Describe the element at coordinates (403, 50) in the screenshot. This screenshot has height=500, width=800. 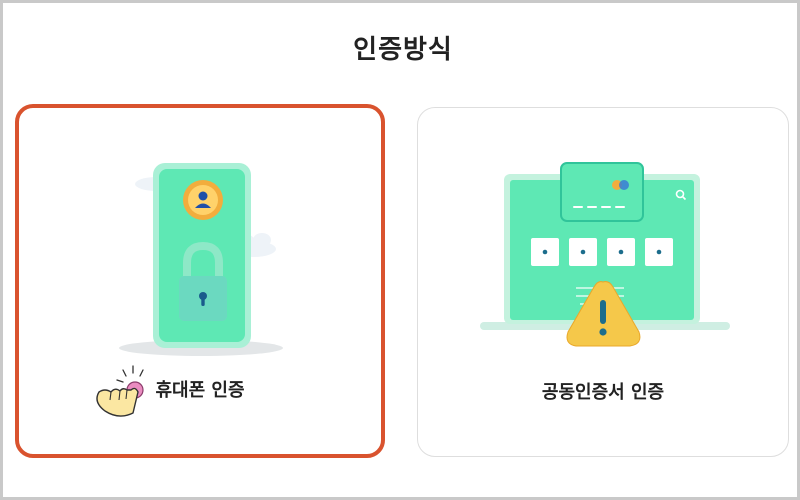
I see `page-title: 인증방식` at that location.